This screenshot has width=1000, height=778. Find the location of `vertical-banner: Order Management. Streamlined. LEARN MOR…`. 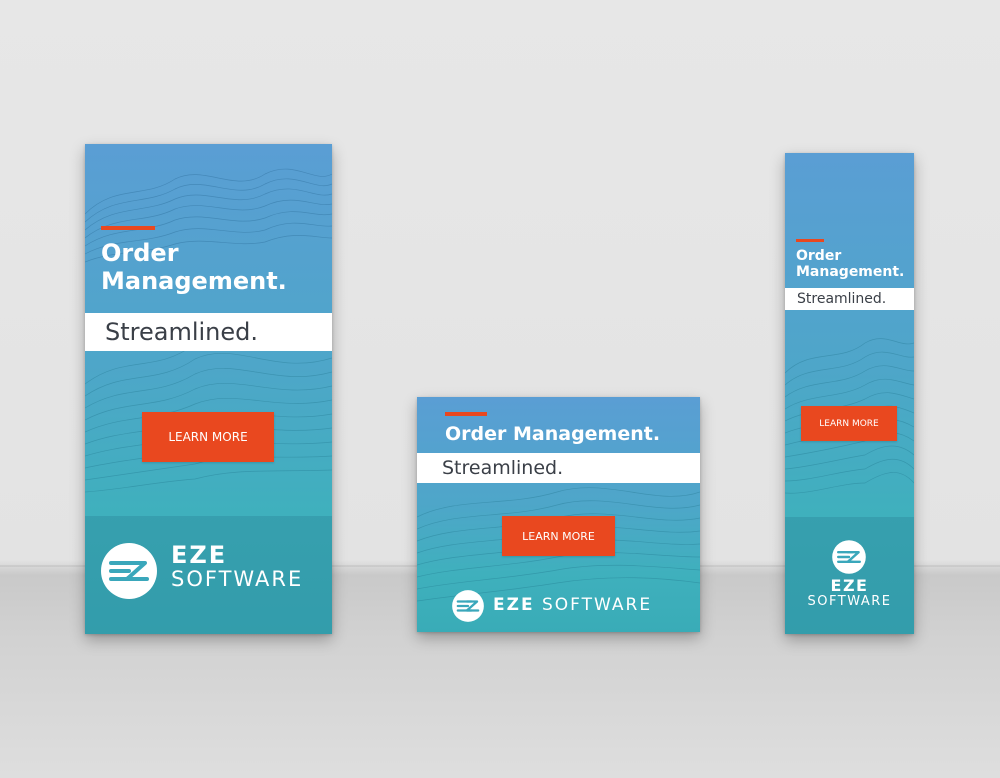

vertical-banner: Order Management. Streamlined. LEARN MOR… is located at coordinates (849, 393).